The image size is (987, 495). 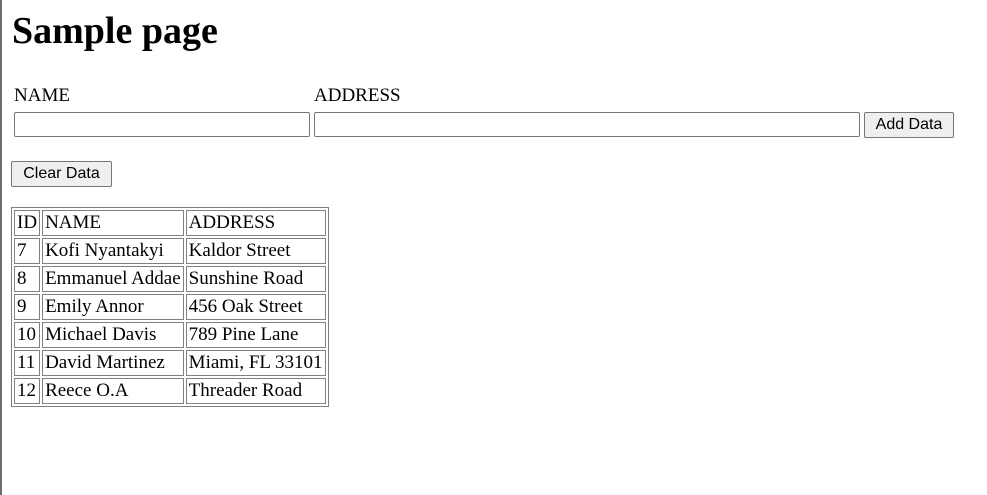 I want to click on table-header-row: ID NAME ADDRESS, so click(x=170, y=223).